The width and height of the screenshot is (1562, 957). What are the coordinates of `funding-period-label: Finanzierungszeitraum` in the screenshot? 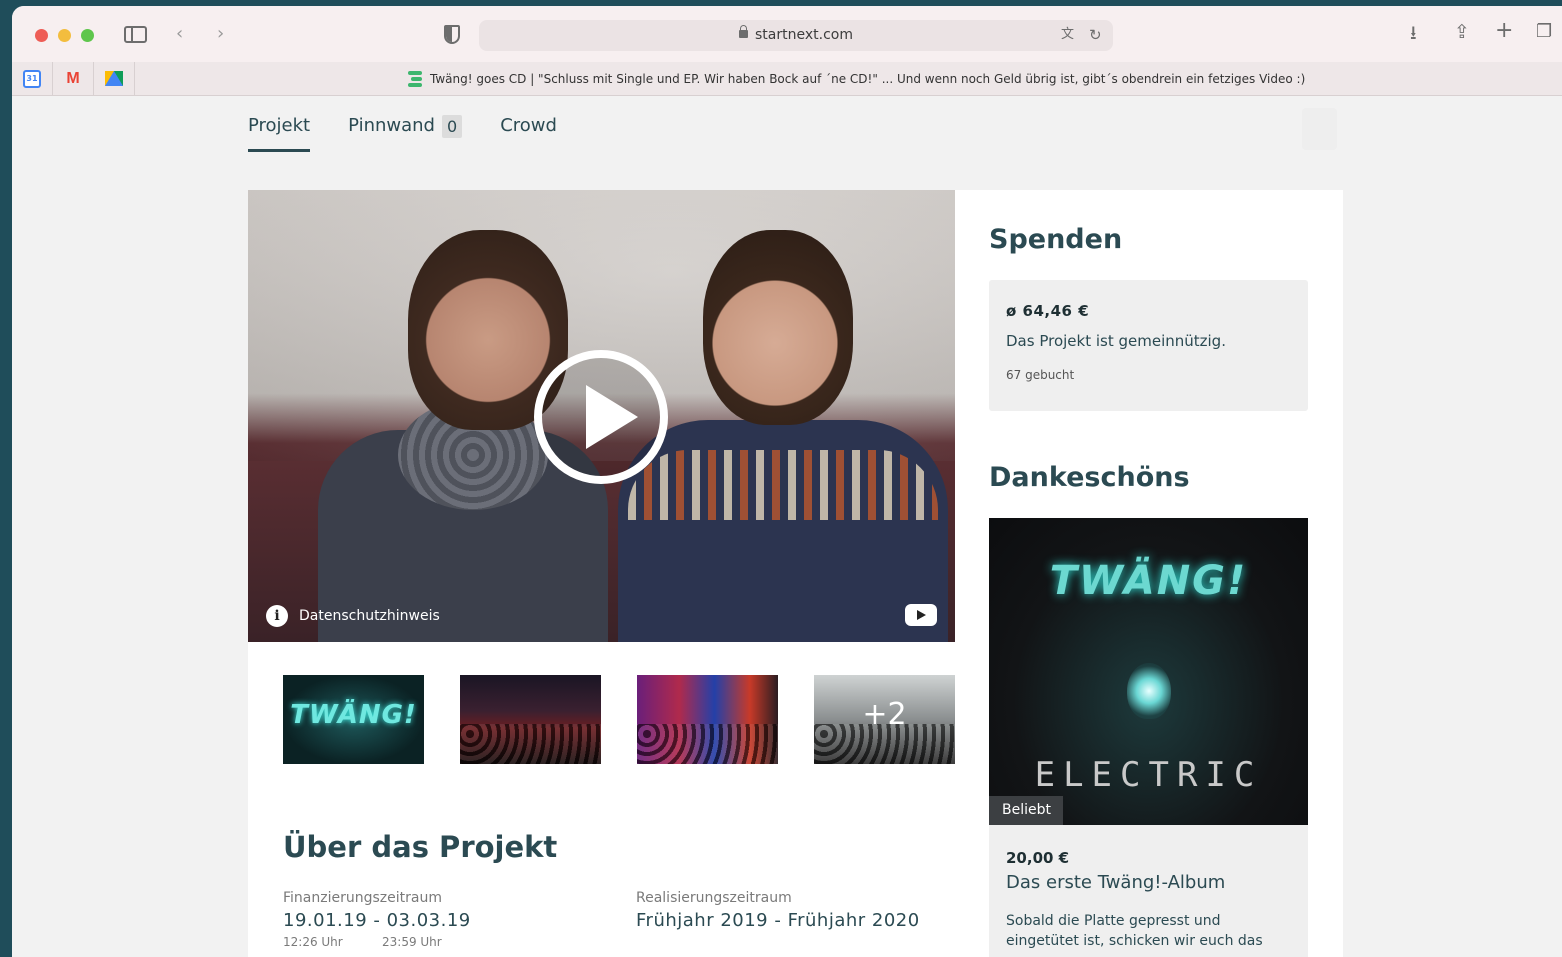 It's located at (362, 898).